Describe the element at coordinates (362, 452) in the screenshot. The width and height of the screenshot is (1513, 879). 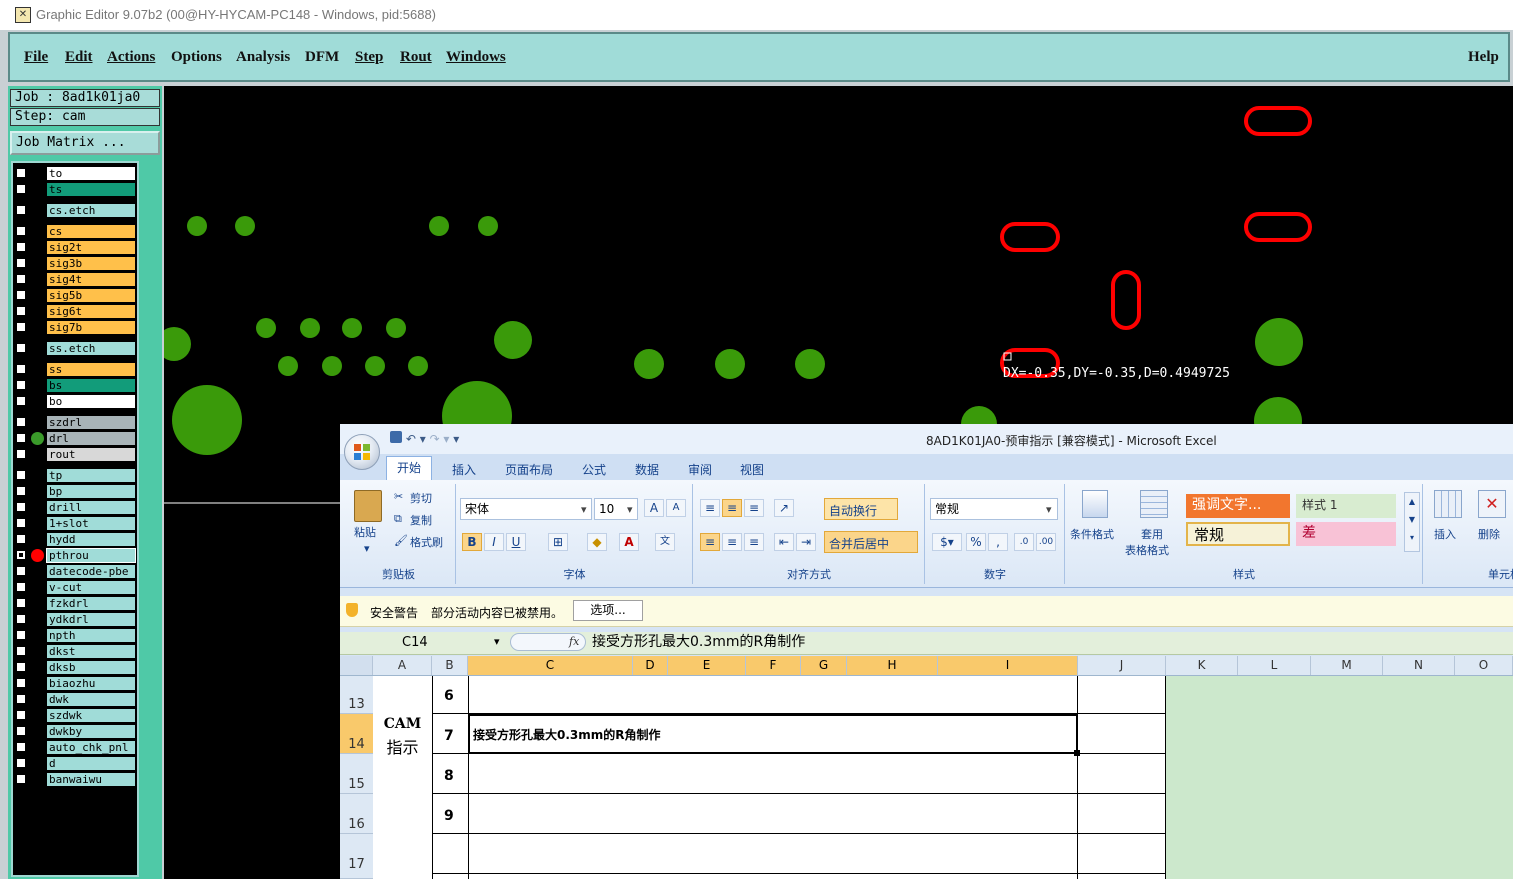
I see `office-button` at that location.